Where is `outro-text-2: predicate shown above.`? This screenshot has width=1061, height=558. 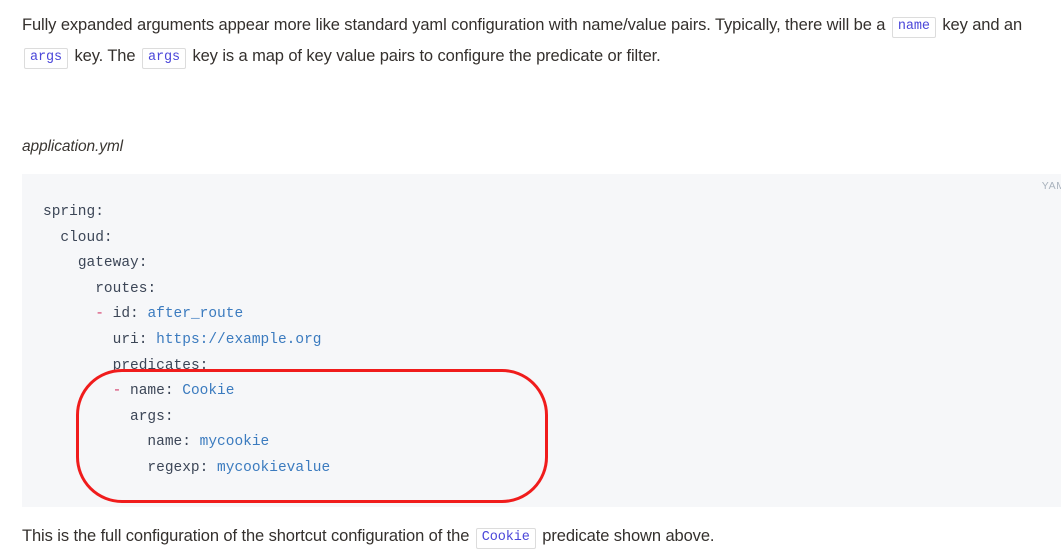 outro-text-2: predicate shown above. is located at coordinates (626, 536).